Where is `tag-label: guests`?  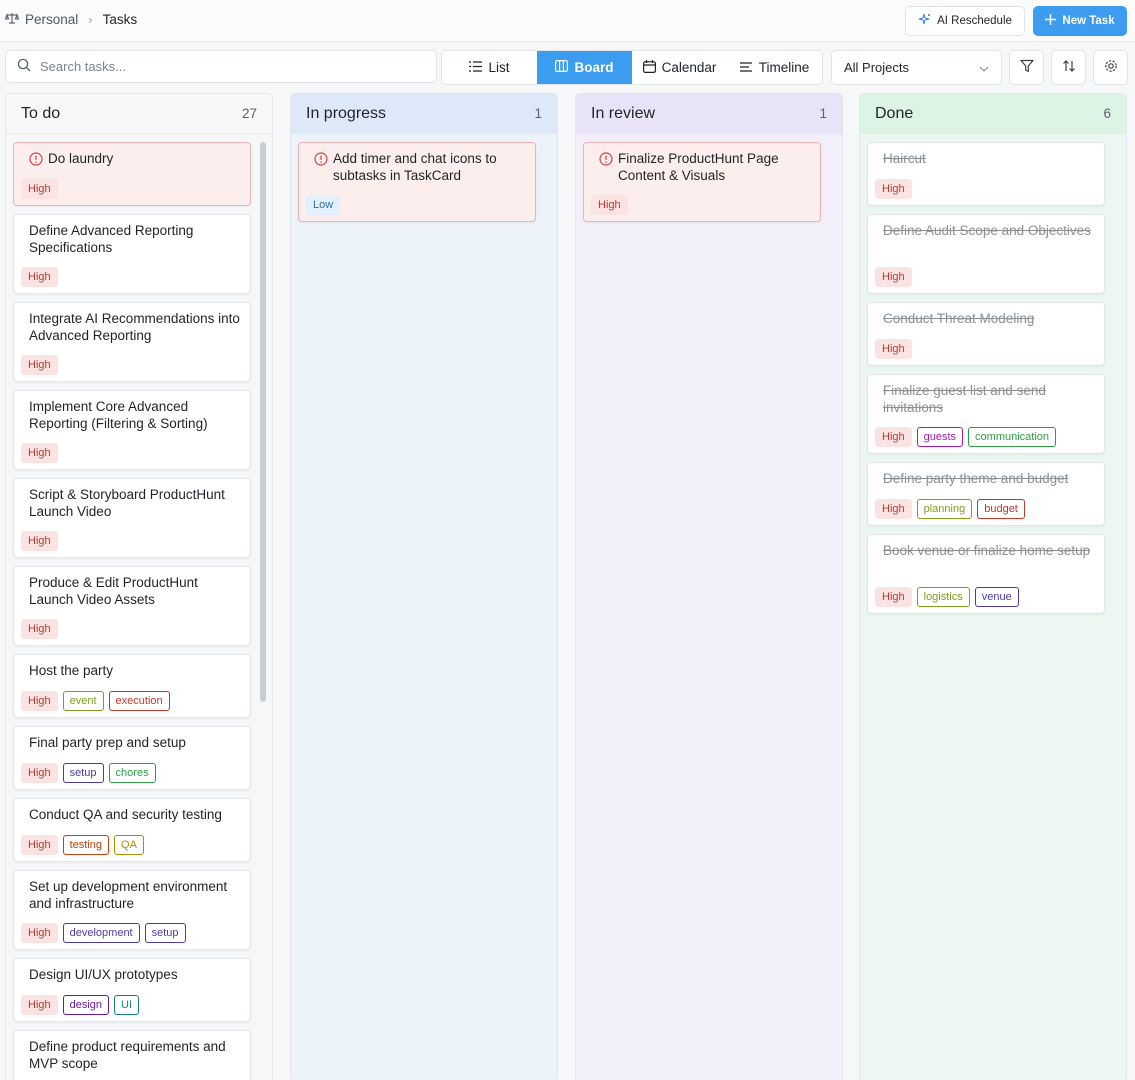
tag-label: guests is located at coordinates (940, 437).